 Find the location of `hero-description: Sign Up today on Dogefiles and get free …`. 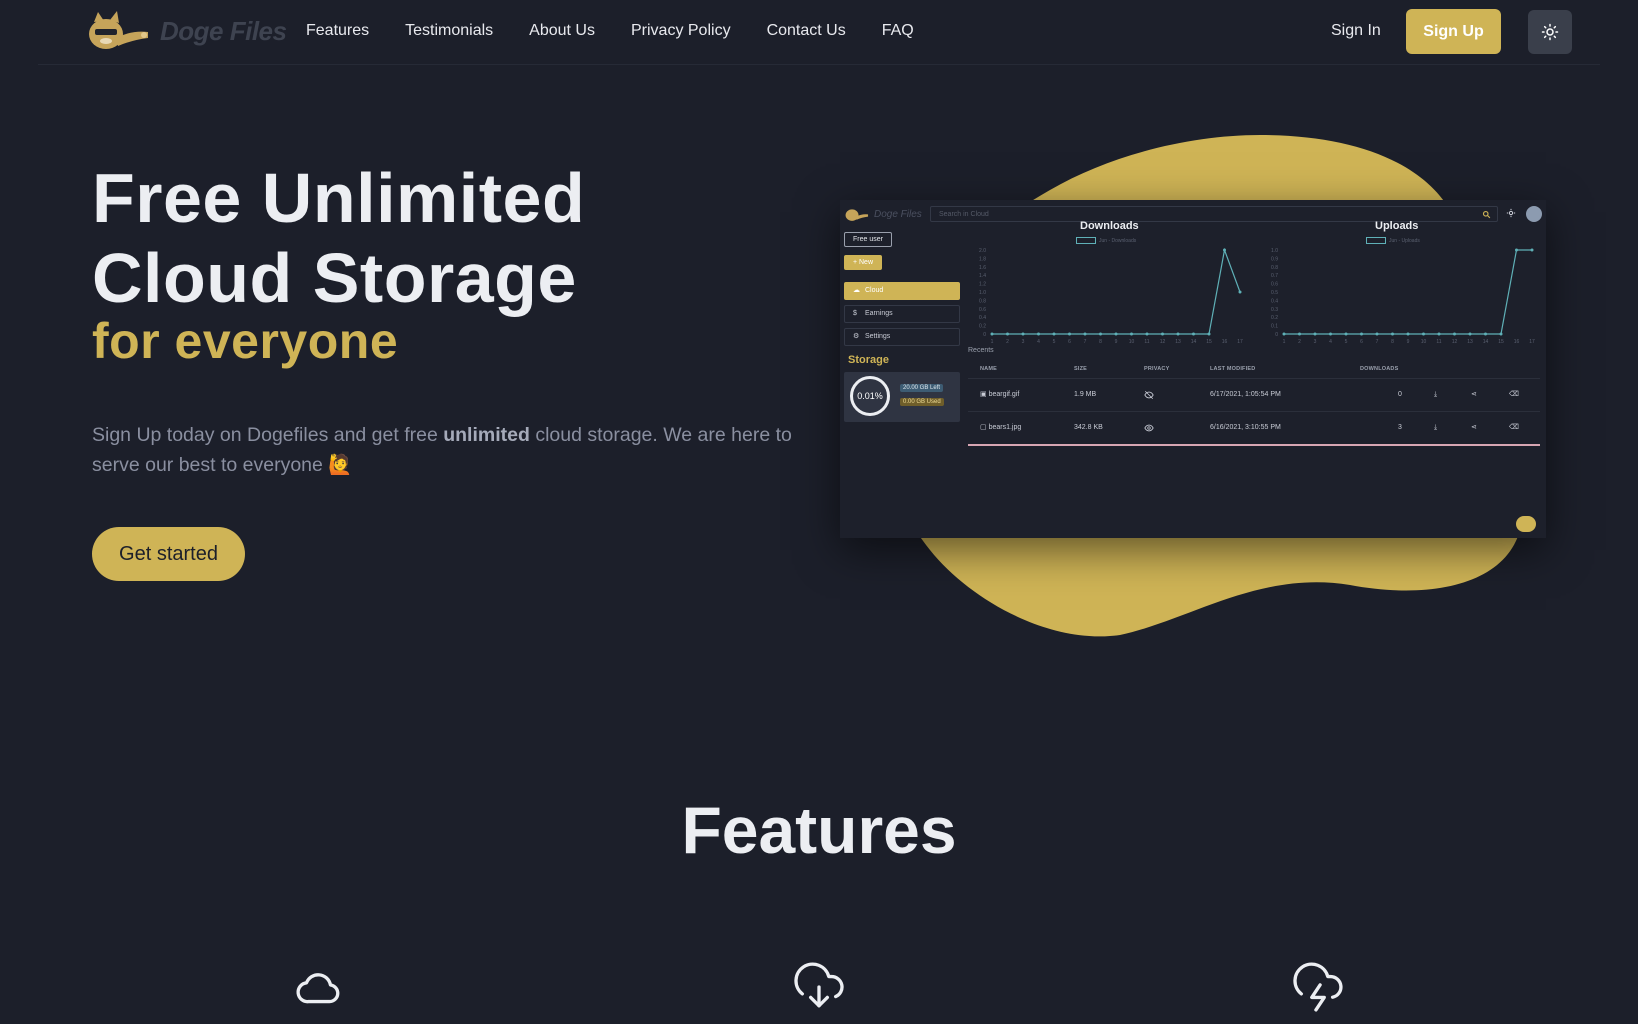

hero-description: Sign Up today on Dogefiles and get free … is located at coordinates (452, 450).